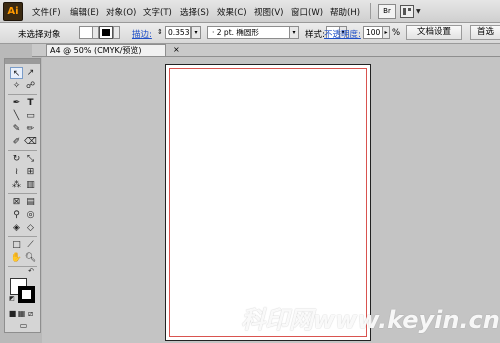 The height and width of the screenshot is (343, 500). Describe the element at coordinates (16, 258) in the screenshot. I see `hand-tool-icon: ✋` at that location.